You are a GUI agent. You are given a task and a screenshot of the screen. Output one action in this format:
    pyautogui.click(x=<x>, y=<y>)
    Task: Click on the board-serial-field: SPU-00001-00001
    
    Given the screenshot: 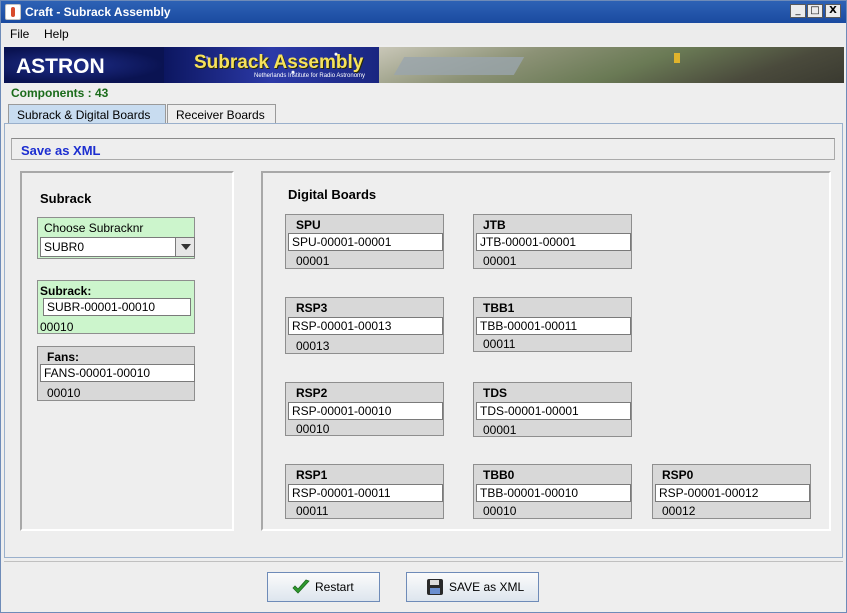 What is the action you would take?
    pyautogui.click(x=365, y=242)
    